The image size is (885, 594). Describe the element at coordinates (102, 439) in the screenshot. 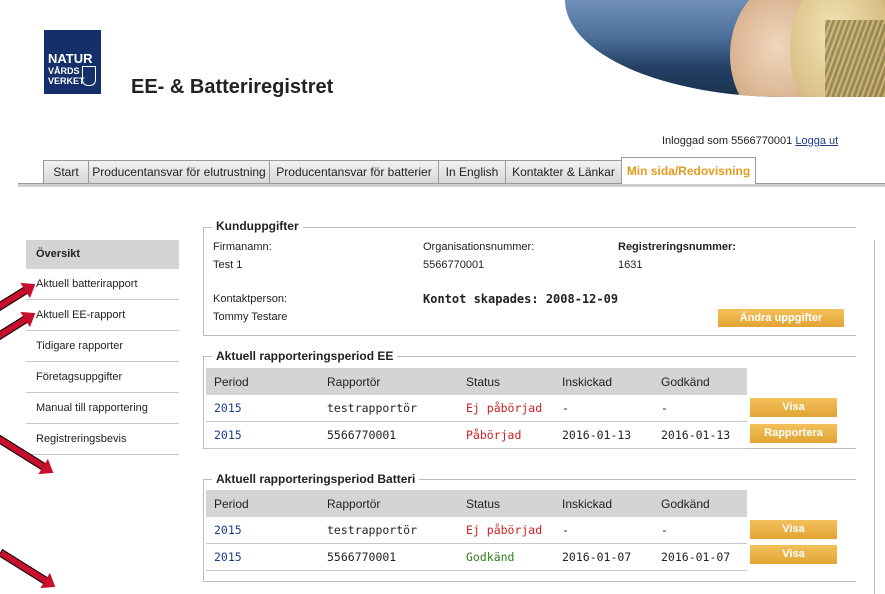

I see `sidebar-item-registreringsbevis: Registreringsbevis` at that location.